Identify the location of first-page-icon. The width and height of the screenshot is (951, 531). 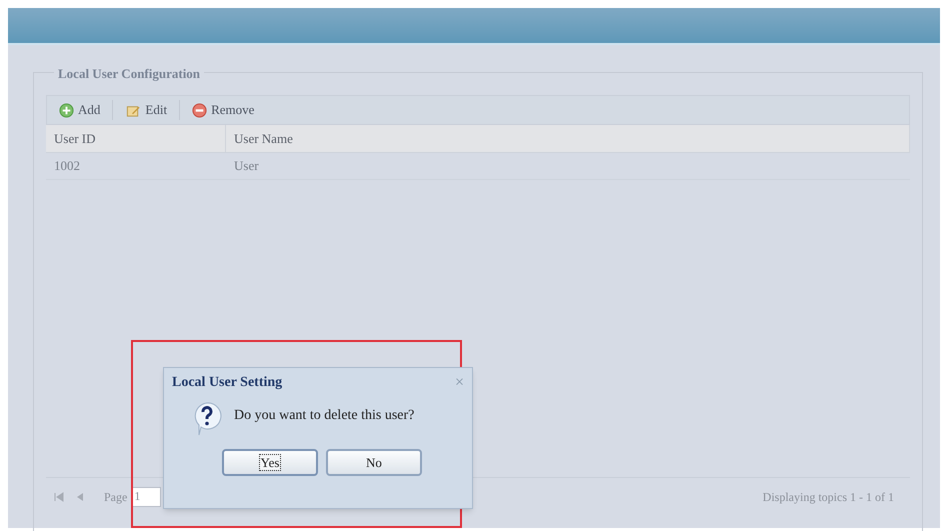
(59, 497).